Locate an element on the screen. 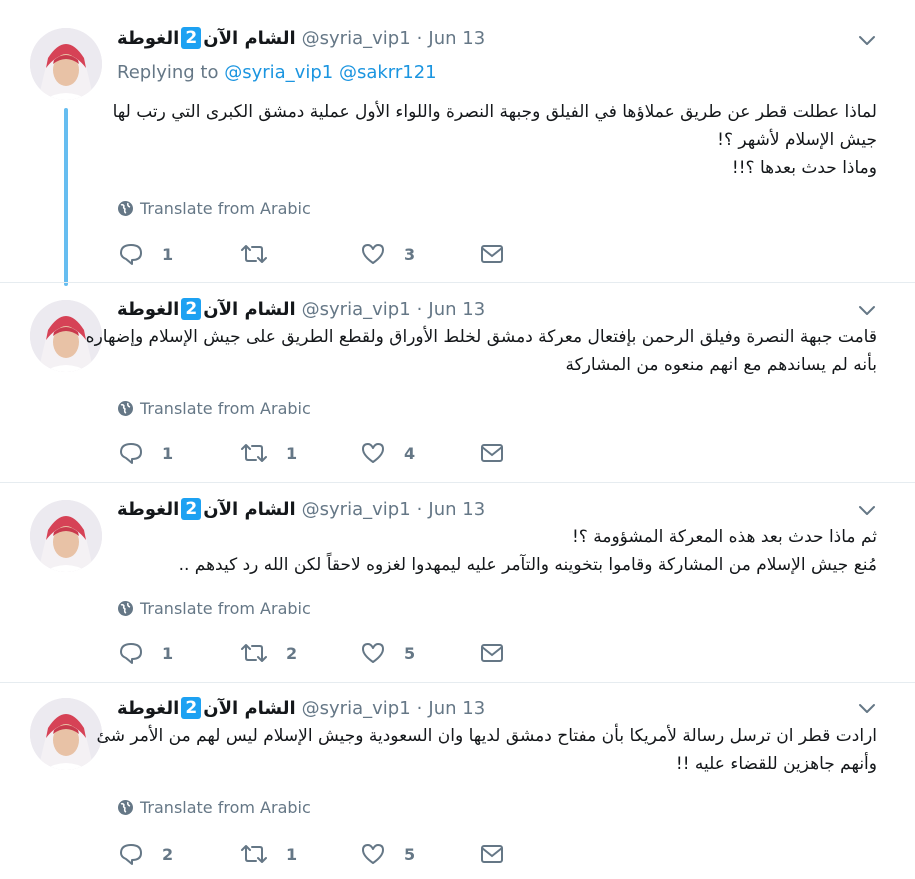 Image resolution: width=915 pixels, height=879 pixels. retweet-button: 2 is located at coordinates (268, 653).